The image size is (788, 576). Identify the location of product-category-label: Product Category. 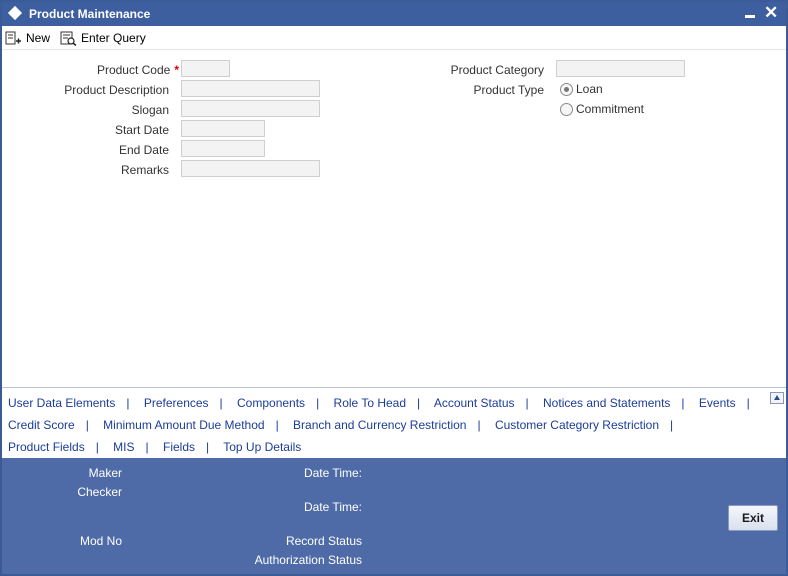
(497, 70).